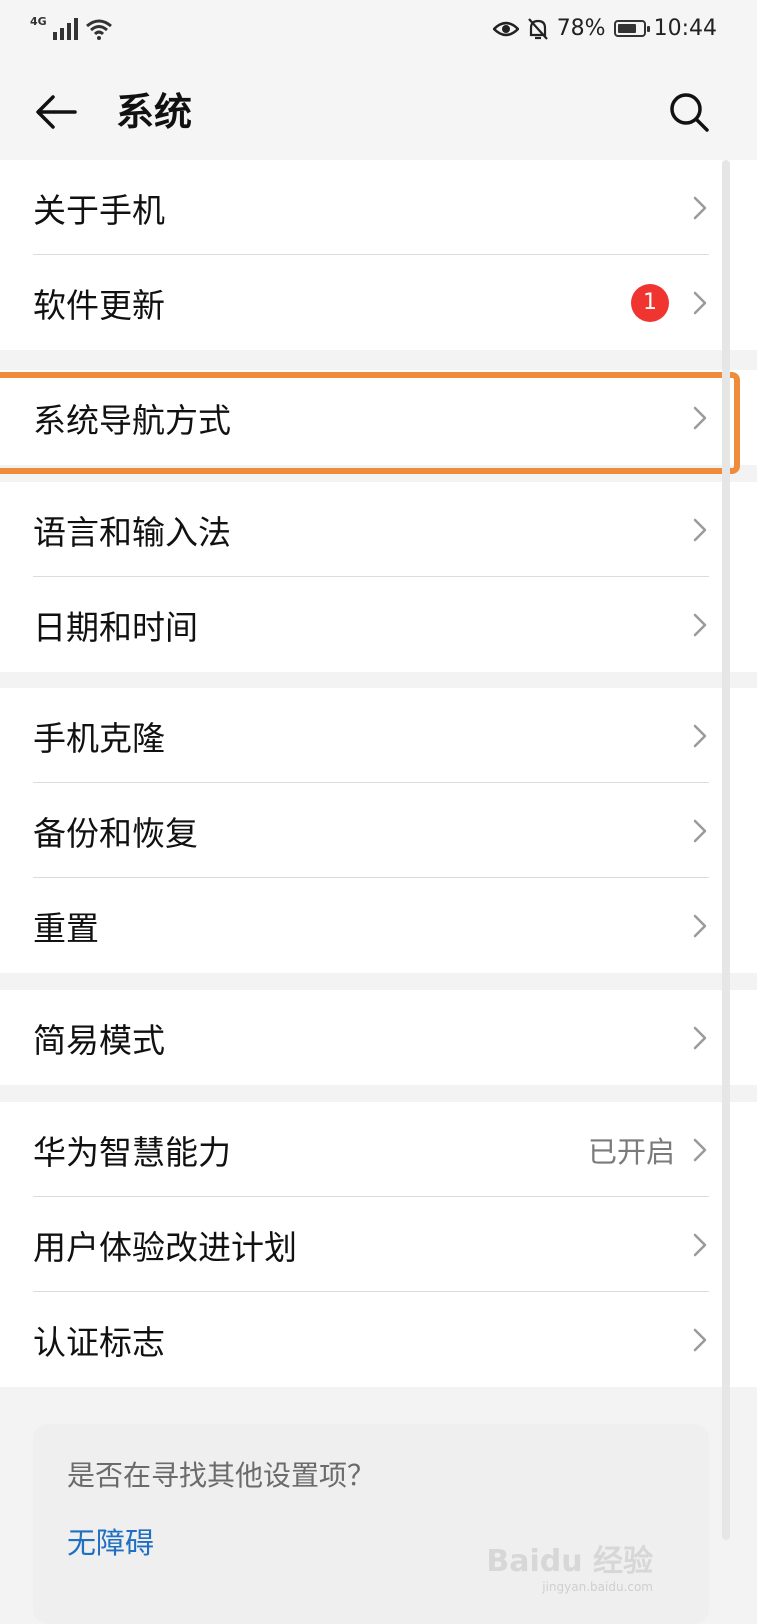  Describe the element at coordinates (378, 1339) in the screenshot. I see `settings-item: 认证标志` at that location.